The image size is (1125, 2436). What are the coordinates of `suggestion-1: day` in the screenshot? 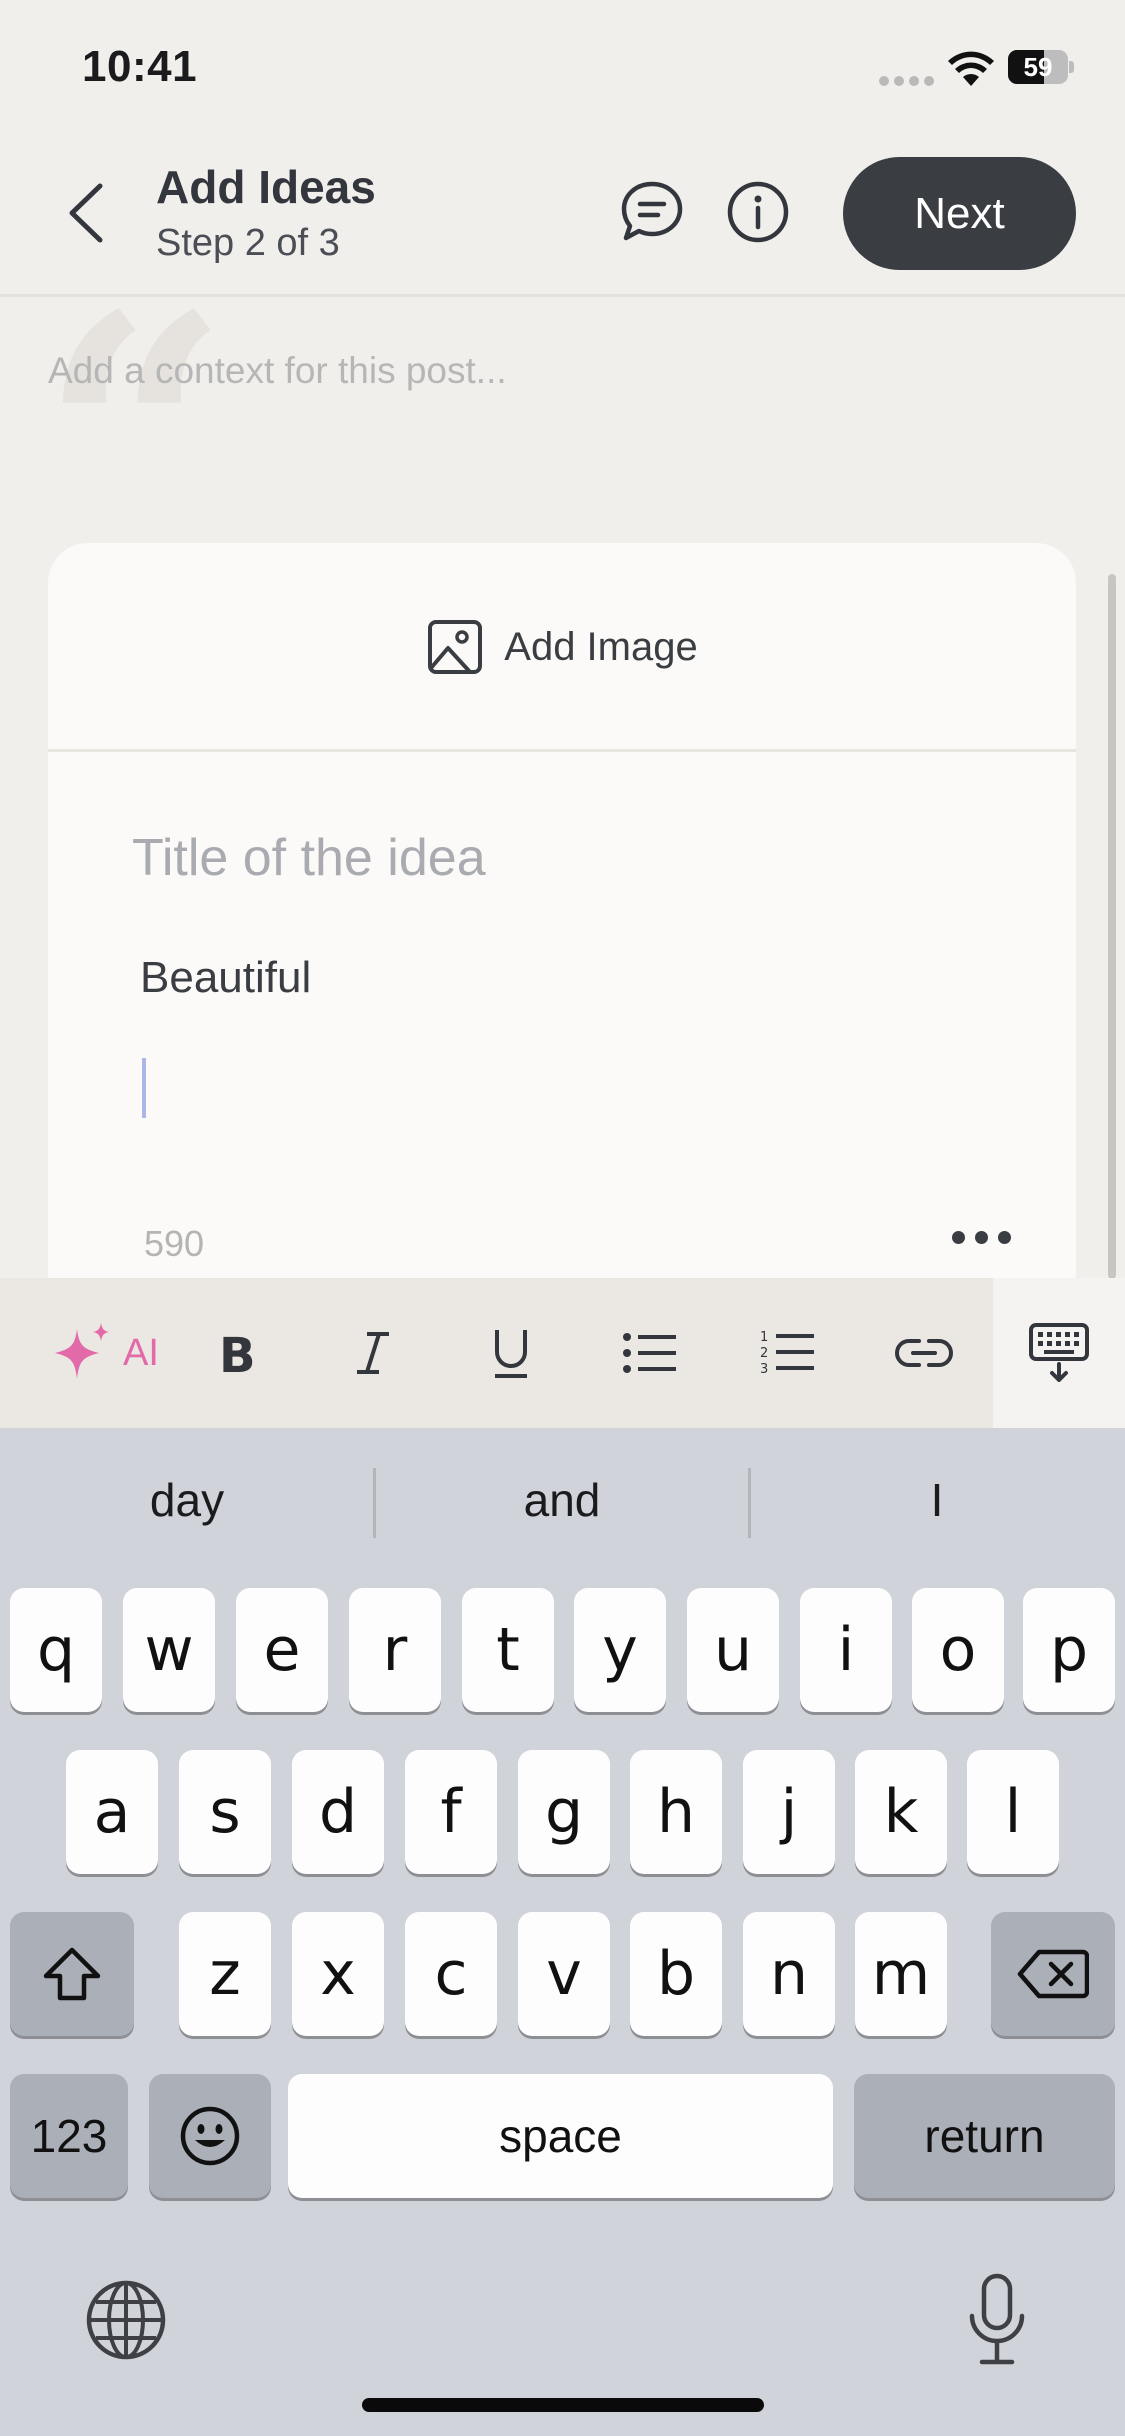 It's located at (187, 1500).